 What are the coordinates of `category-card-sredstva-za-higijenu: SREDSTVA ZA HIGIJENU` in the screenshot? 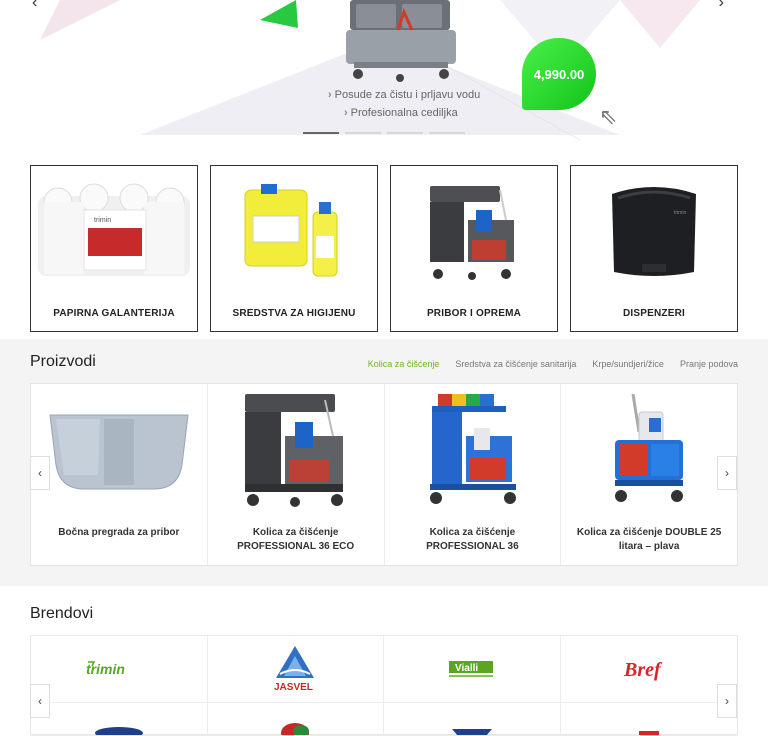 It's located at (294, 248).